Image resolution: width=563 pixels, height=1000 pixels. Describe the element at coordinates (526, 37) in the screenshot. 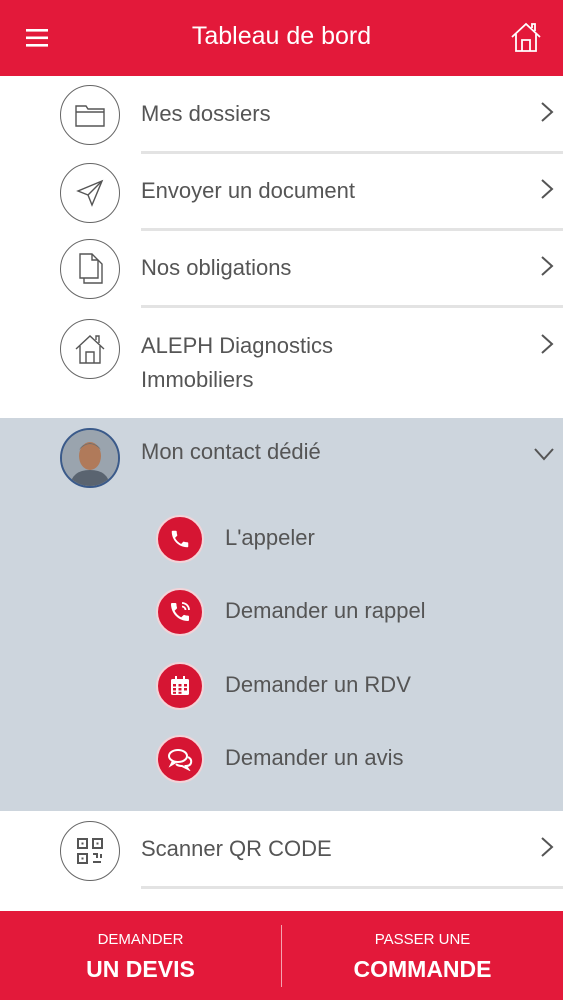

I see `home-icon` at that location.